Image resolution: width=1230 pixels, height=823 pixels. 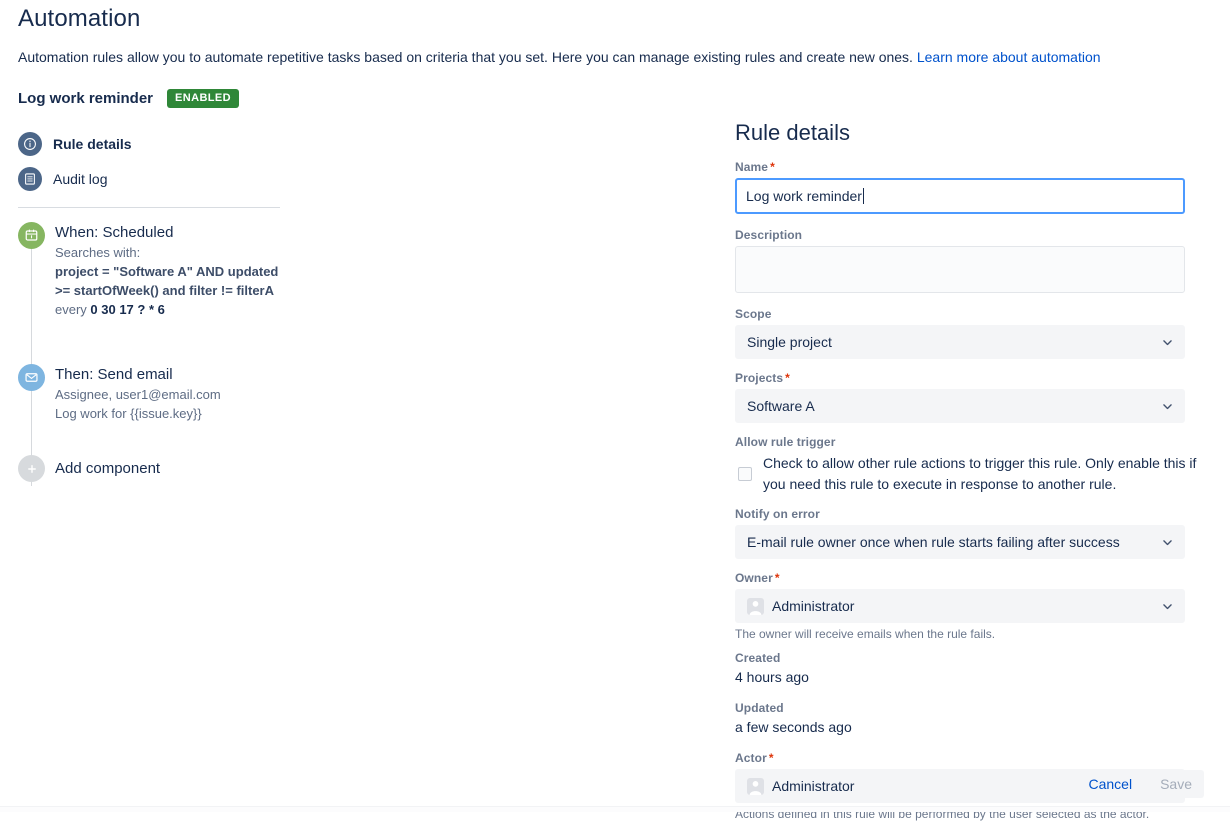 I want to click on rule-name-heading: Log work reminder, so click(x=86, y=98).